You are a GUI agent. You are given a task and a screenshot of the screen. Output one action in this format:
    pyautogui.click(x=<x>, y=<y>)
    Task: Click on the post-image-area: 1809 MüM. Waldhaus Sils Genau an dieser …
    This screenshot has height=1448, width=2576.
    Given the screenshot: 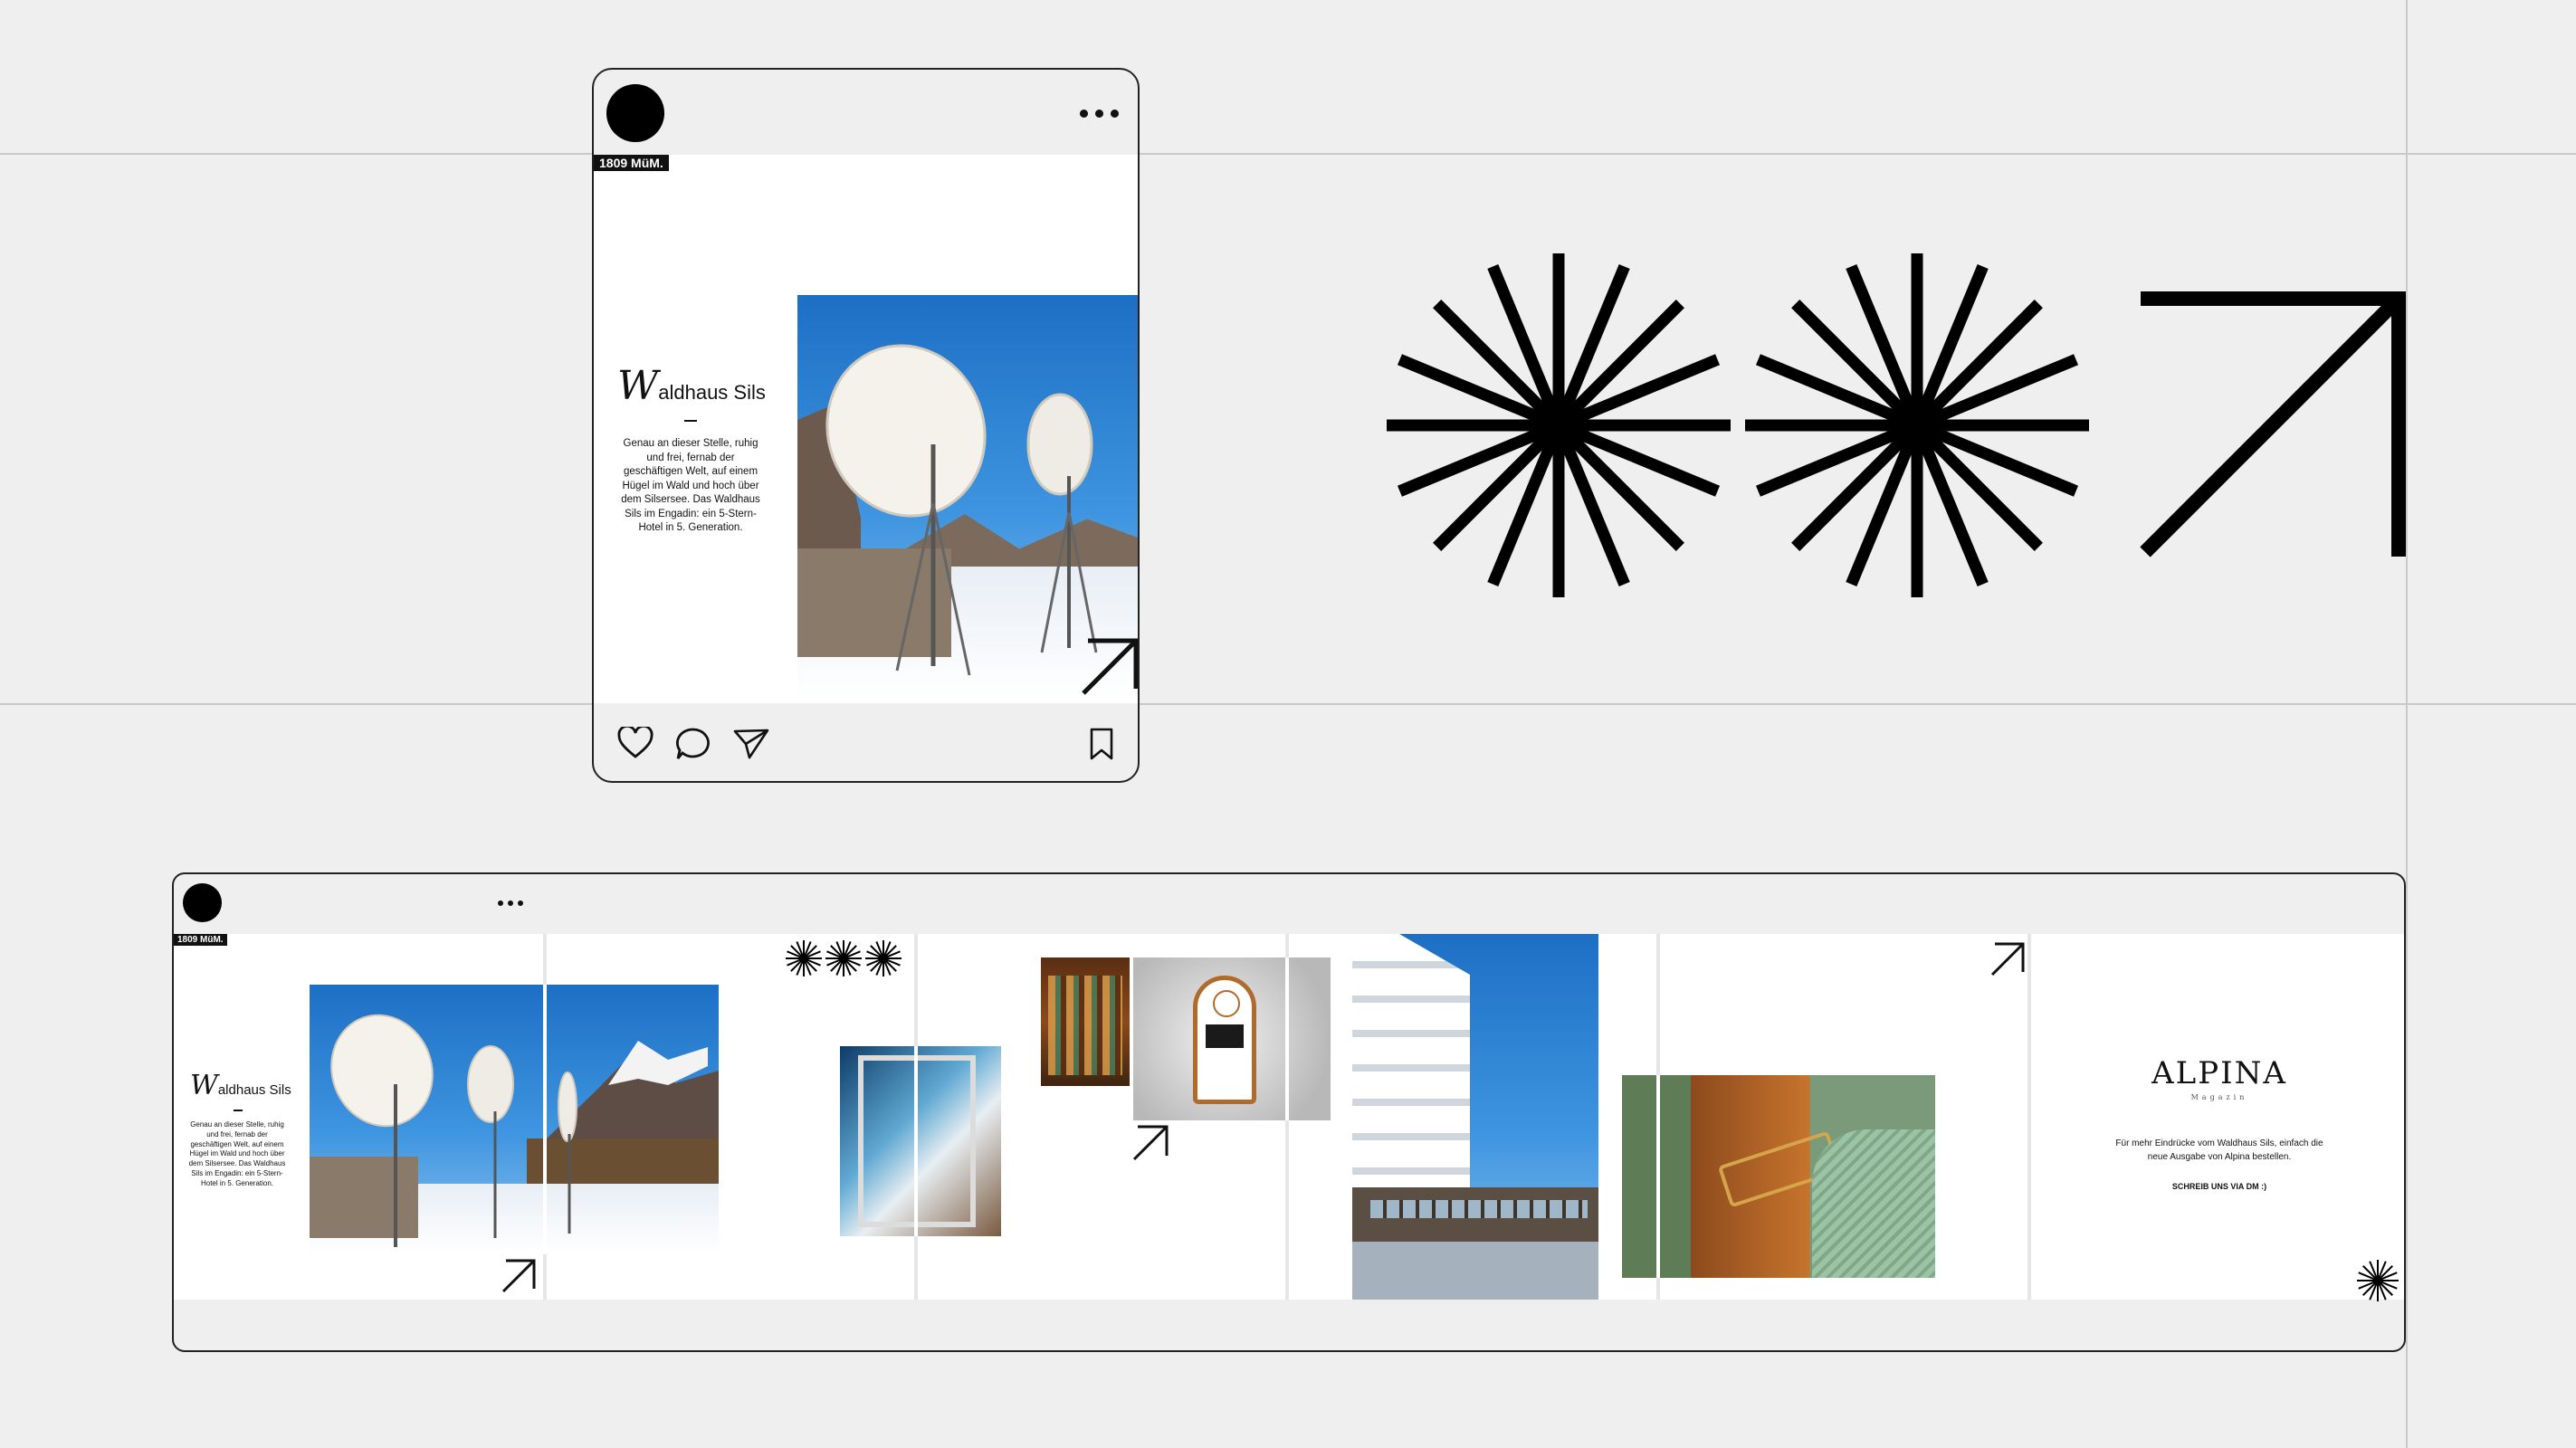 What is the action you would take?
    pyautogui.click(x=866, y=429)
    